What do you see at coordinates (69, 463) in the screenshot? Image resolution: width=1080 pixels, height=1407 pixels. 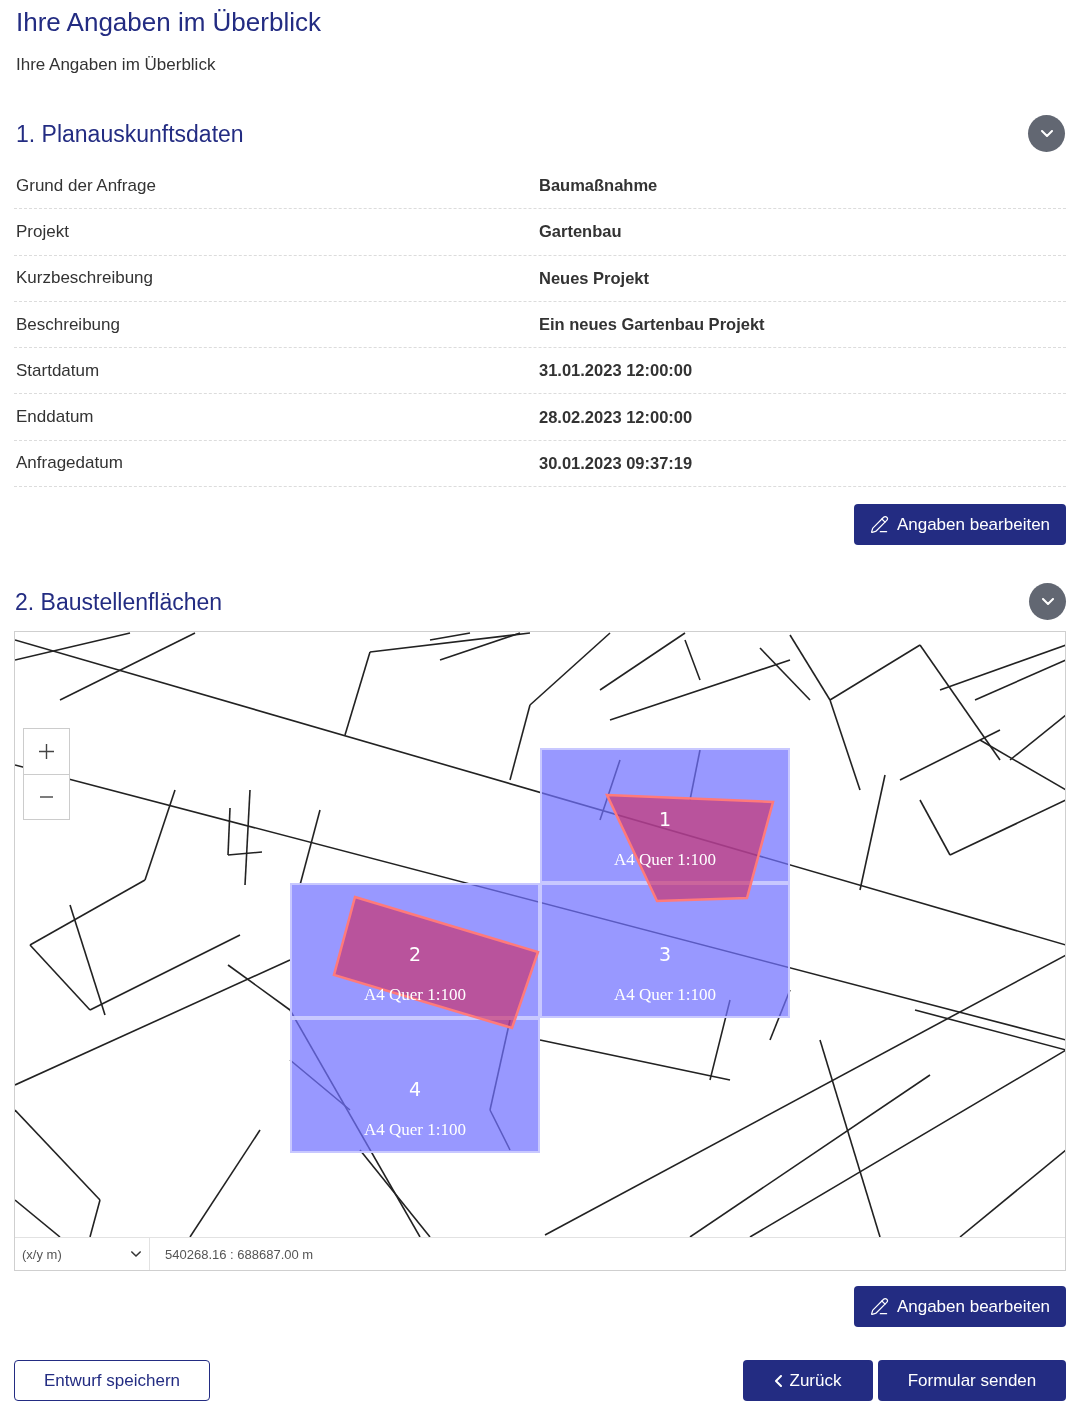 I see `field-label: Anfragedatum` at bounding box center [69, 463].